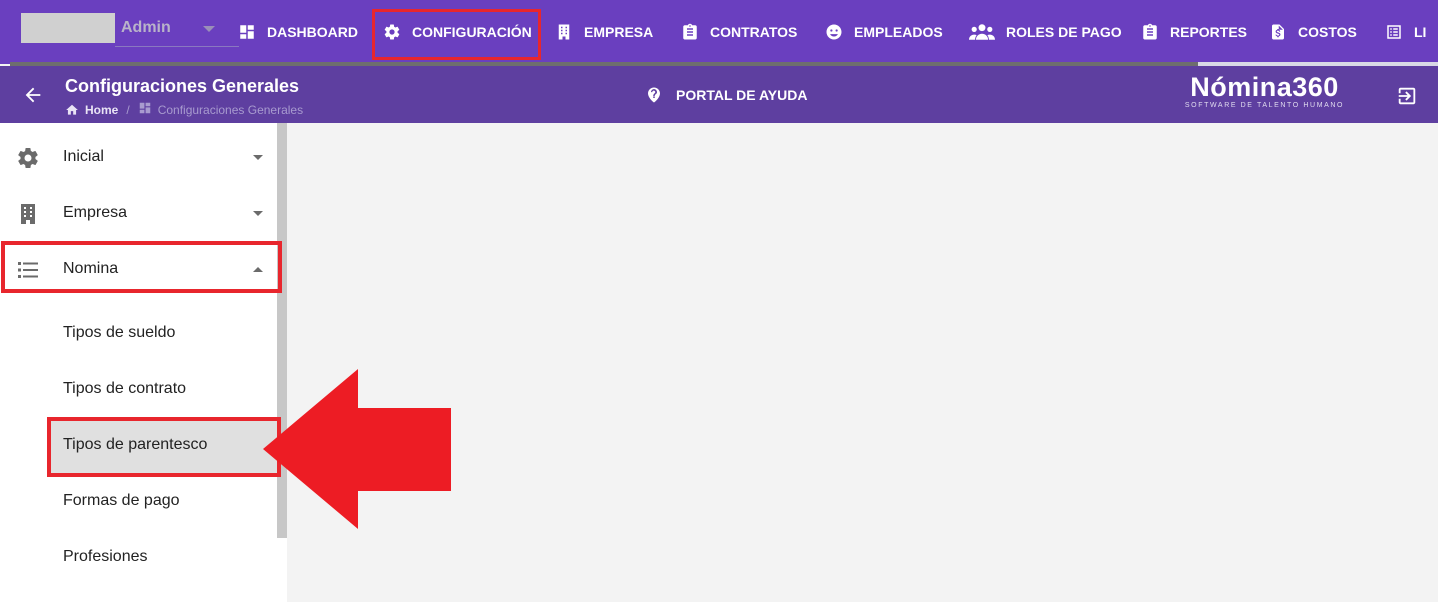 The height and width of the screenshot is (602, 1438). I want to click on breadcrumb-current: Configuraciones Generales, so click(230, 109).